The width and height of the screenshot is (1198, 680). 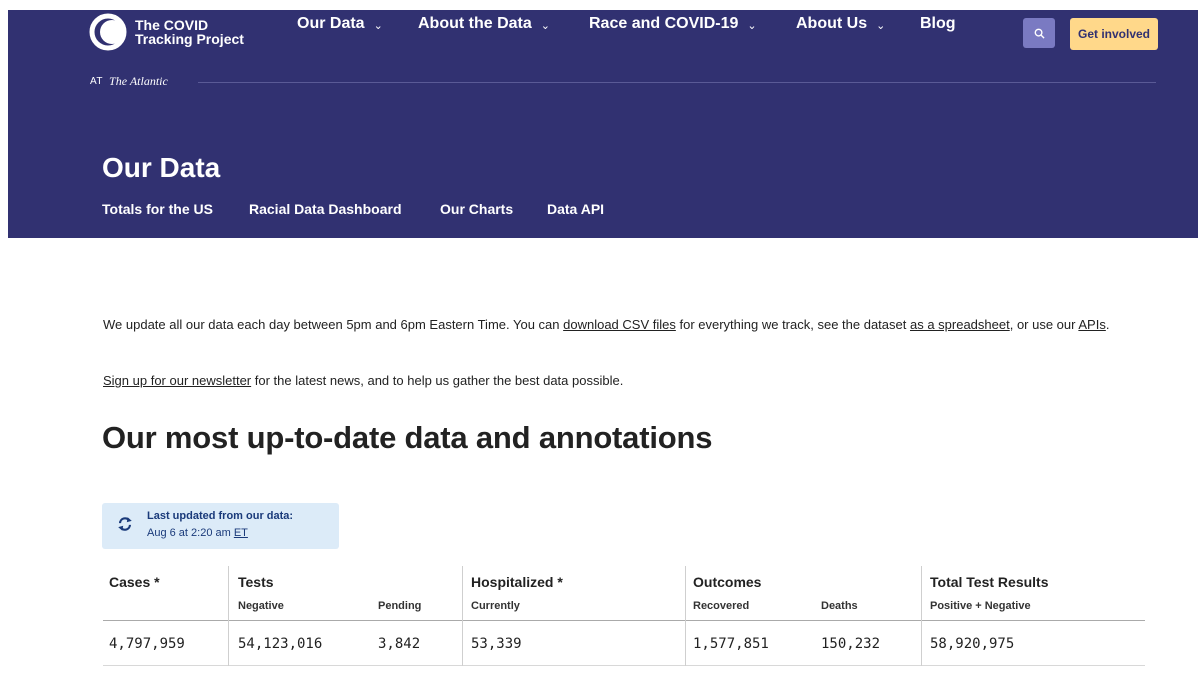 I want to click on nav-our-data: Our Data ⌄, so click(x=340, y=24).